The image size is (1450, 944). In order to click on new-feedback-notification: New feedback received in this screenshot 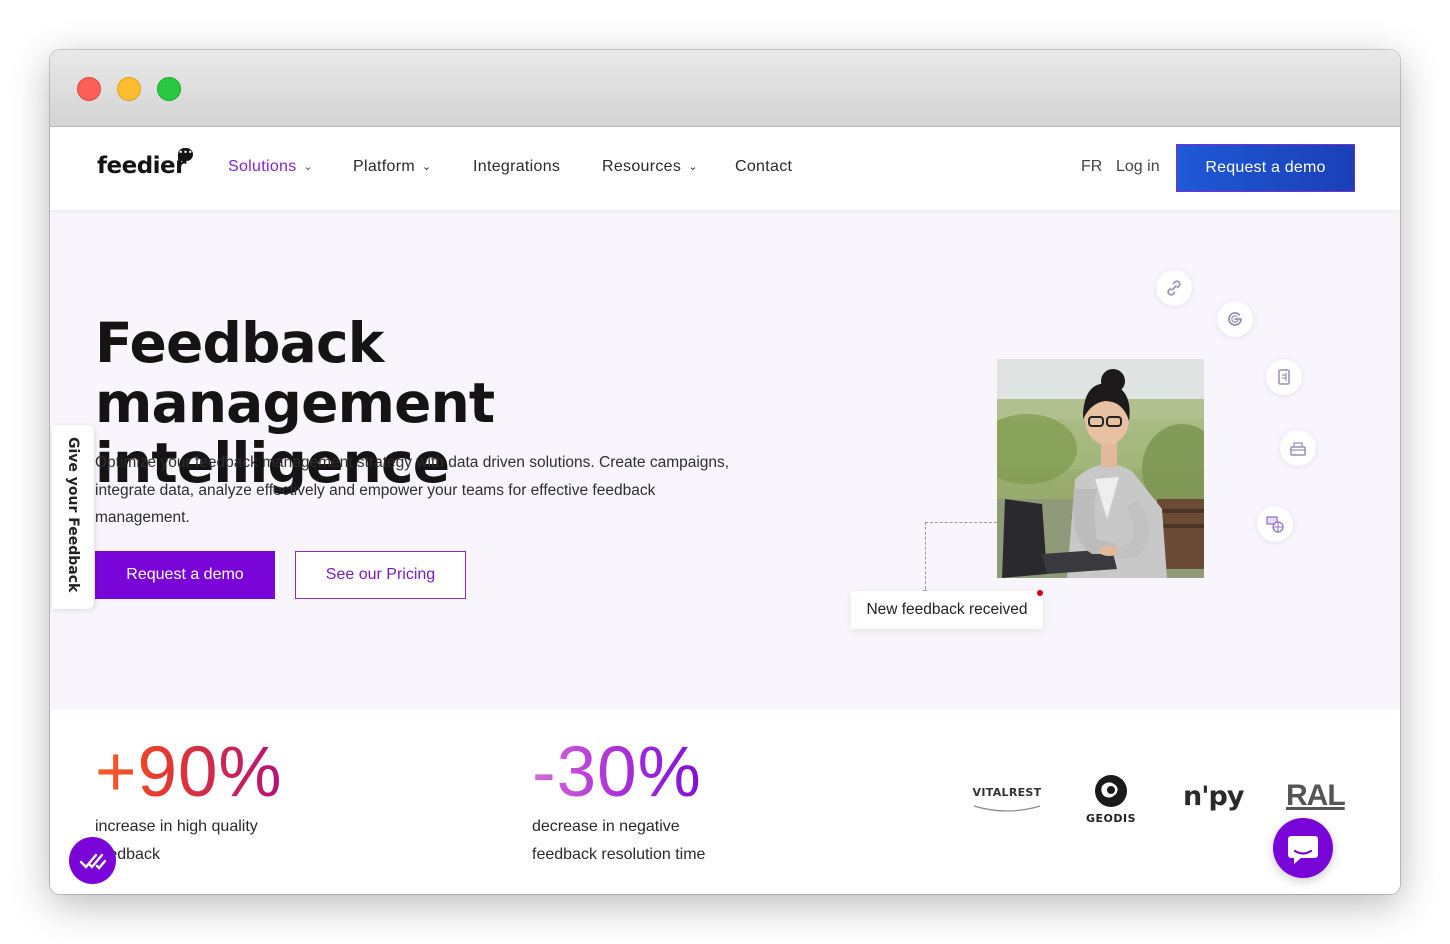, I will do `click(947, 610)`.